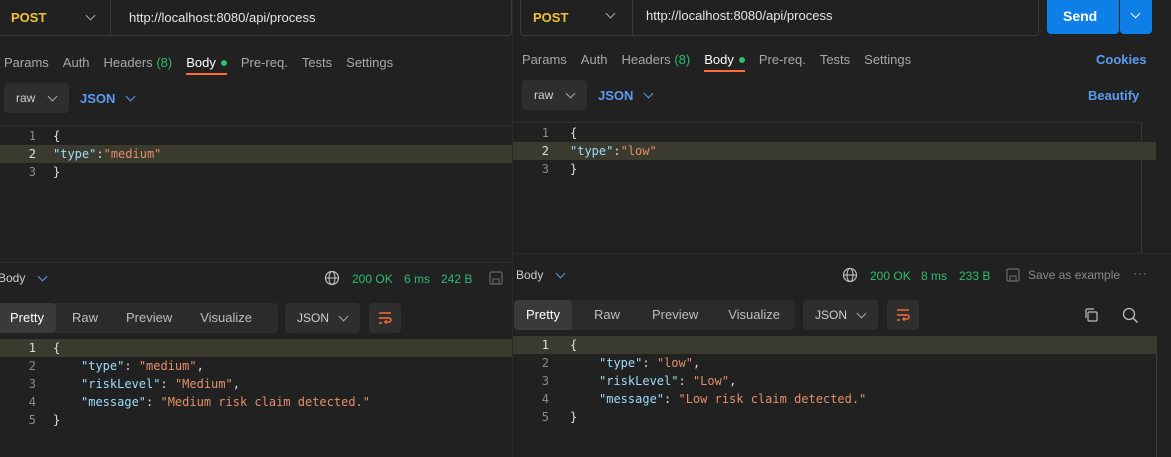  What do you see at coordinates (32, 420) in the screenshot?
I see `line-number: 5` at bounding box center [32, 420].